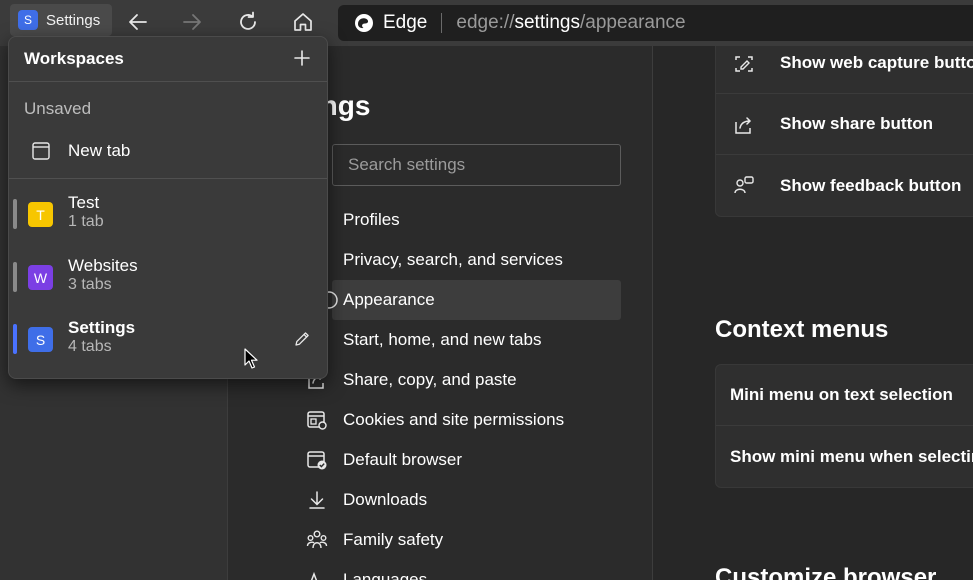 This screenshot has height=580, width=973. What do you see at coordinates (84, 202) in the screenshot?
I see `workspace-name: Test` at bounding box center [84, 202].